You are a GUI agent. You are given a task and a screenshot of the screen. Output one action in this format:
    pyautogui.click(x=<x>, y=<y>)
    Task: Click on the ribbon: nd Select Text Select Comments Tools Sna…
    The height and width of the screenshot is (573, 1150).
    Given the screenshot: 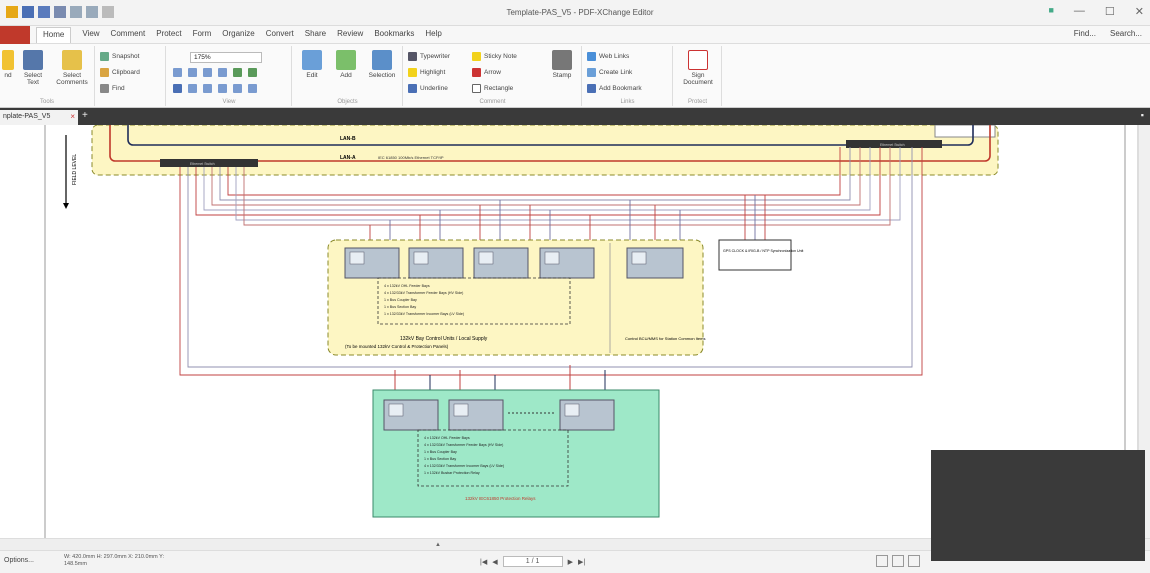 What is the action you would take?
    pyautogui.click(x=575, y=76)
    